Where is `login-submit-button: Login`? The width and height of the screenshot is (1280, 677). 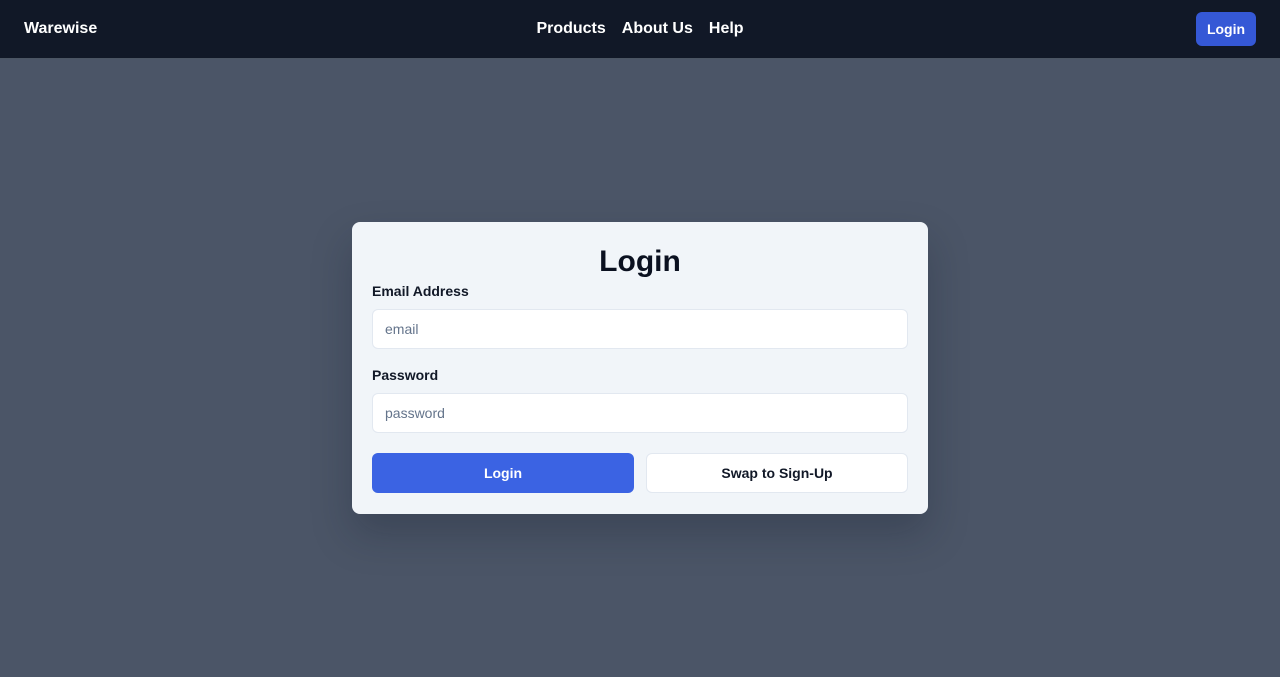 login-submit-button: Login is located at coordinates (503, 473).